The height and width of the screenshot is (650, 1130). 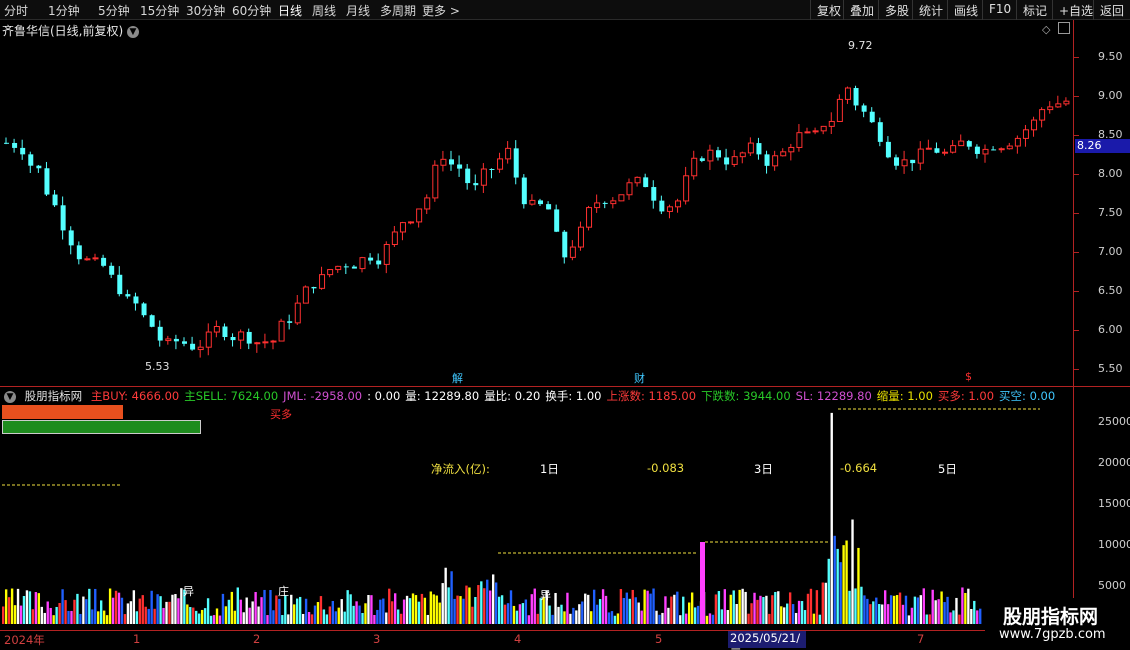 What do you see at coordinates (999, 10) in the screenshot?
I see `f10-button: F10` at bounding box center [999, 10].